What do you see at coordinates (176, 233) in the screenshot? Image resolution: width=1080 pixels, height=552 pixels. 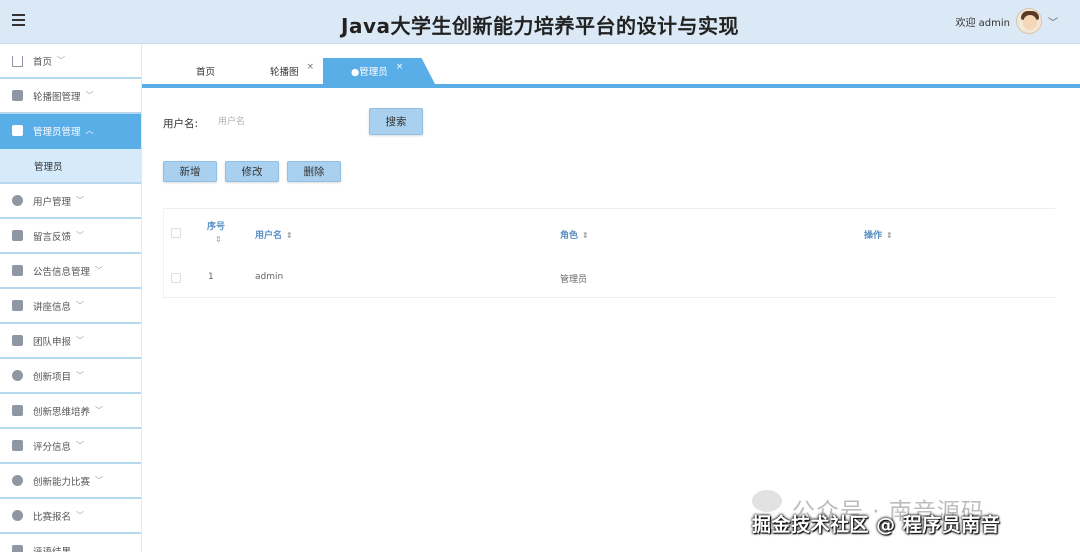 I see `select-all-checkbox` at bounding box center [176, 233].